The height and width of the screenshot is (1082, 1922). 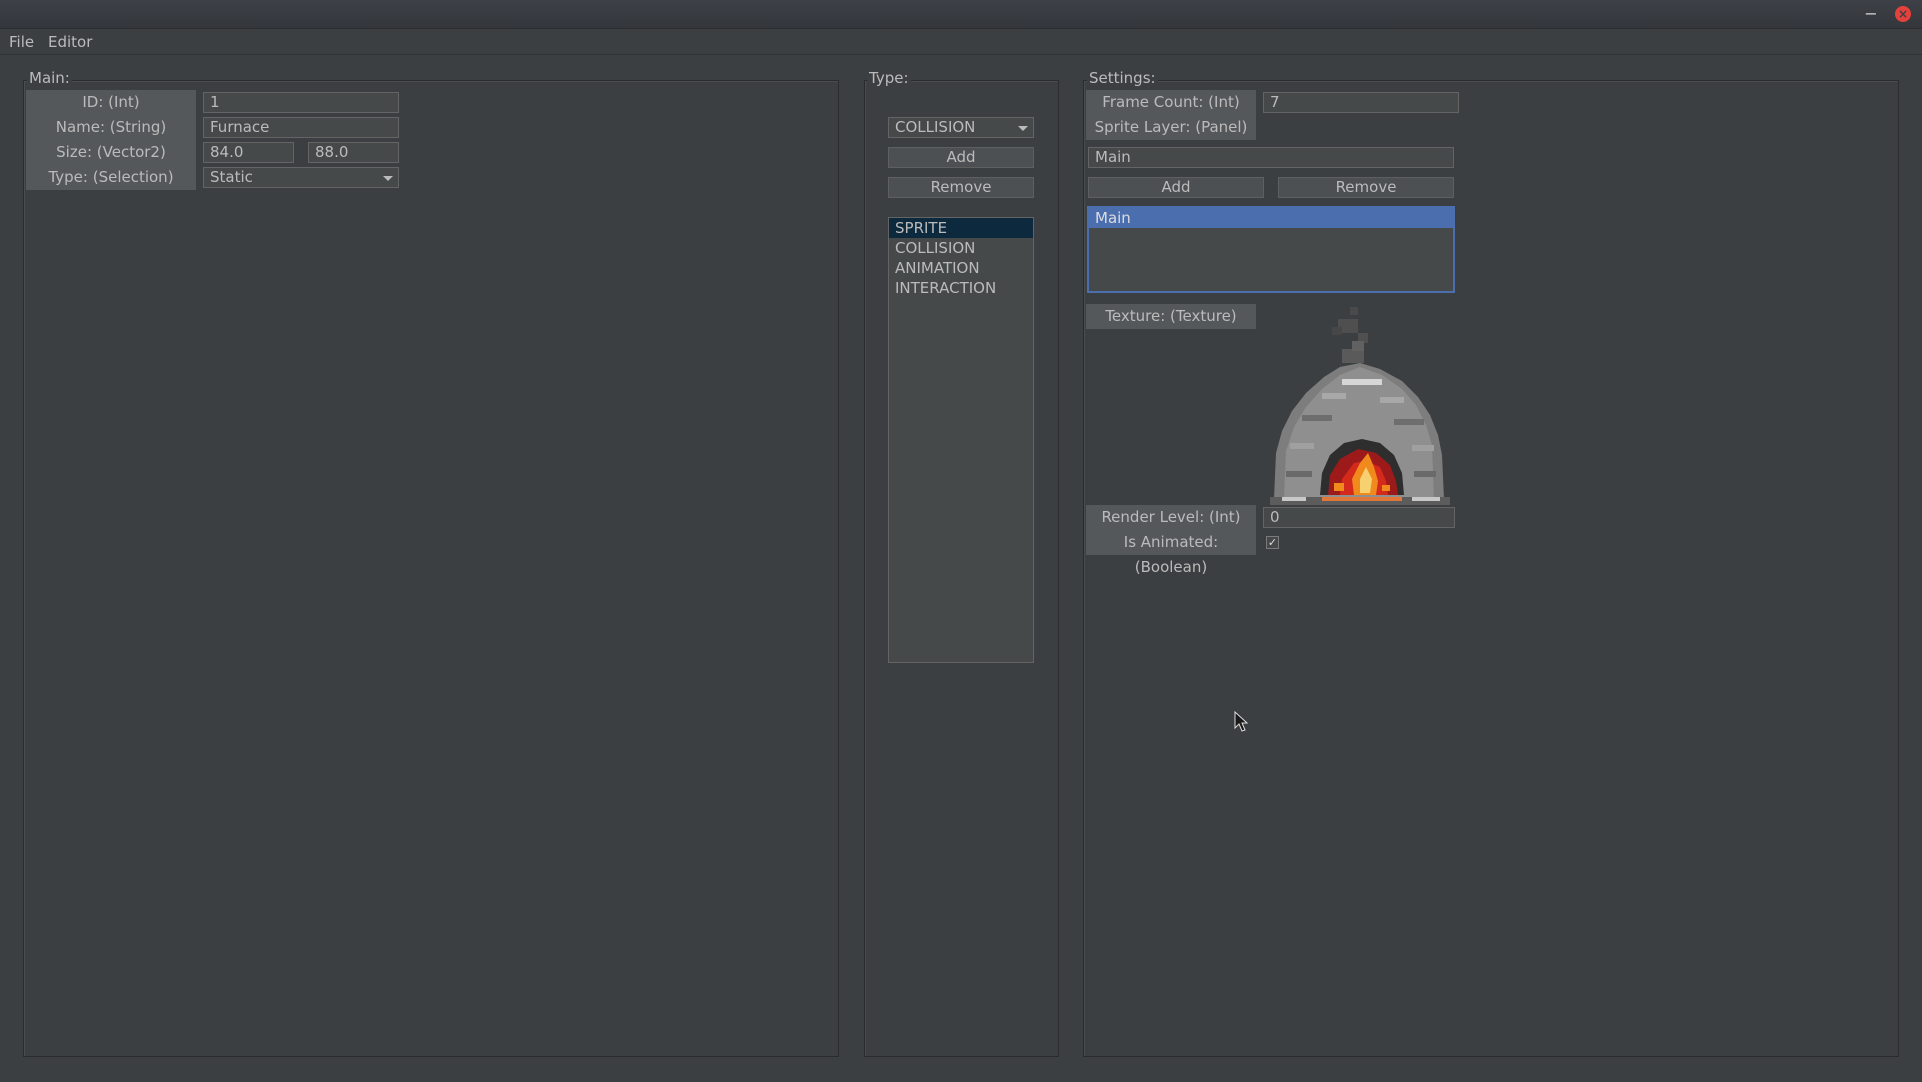 What do you see at coordinates (301, 127) in the screenshot?
I see `name-field: Furnace` at bounding box center [301, 127].